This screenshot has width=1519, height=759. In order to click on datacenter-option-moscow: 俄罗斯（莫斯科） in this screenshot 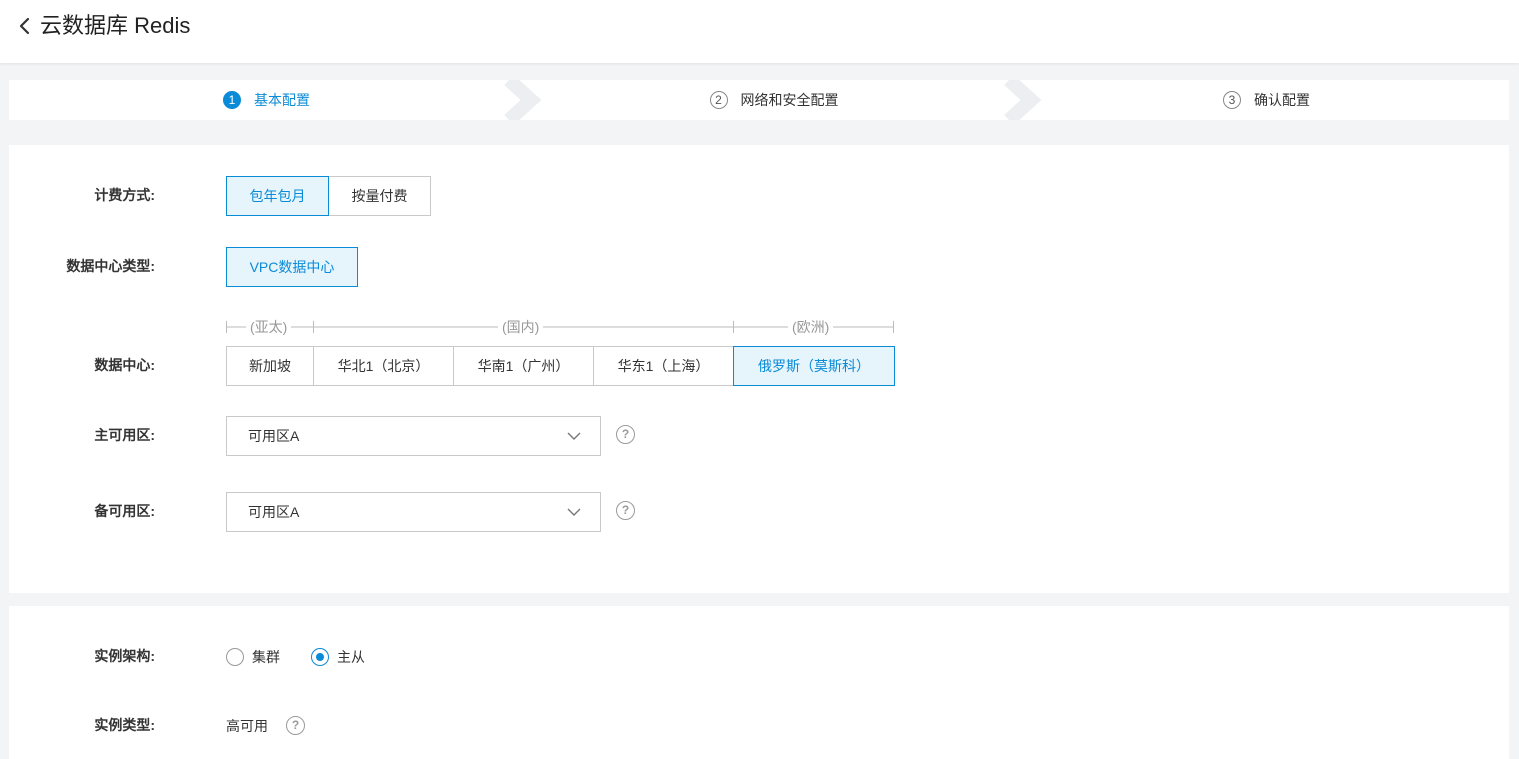, I will do `click(814, 366)`.